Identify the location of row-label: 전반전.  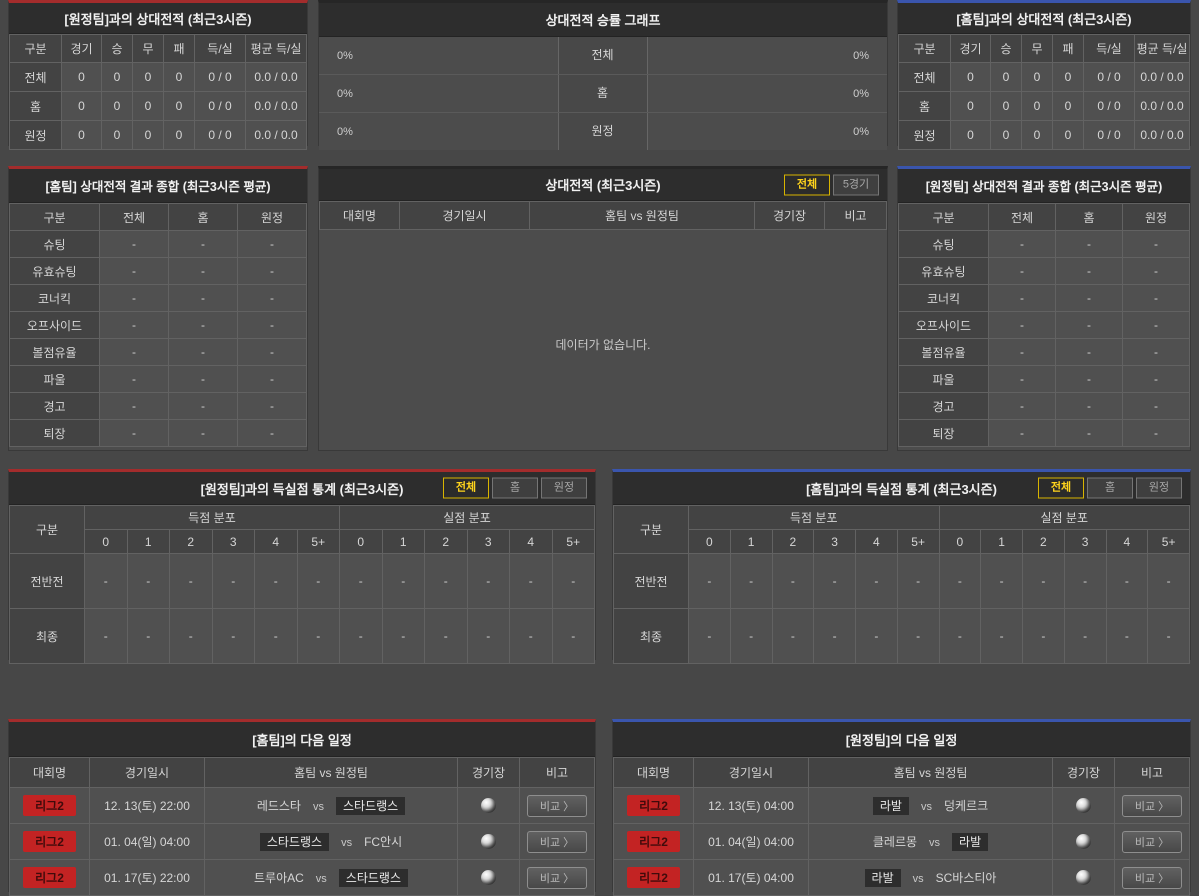
(651, 581).